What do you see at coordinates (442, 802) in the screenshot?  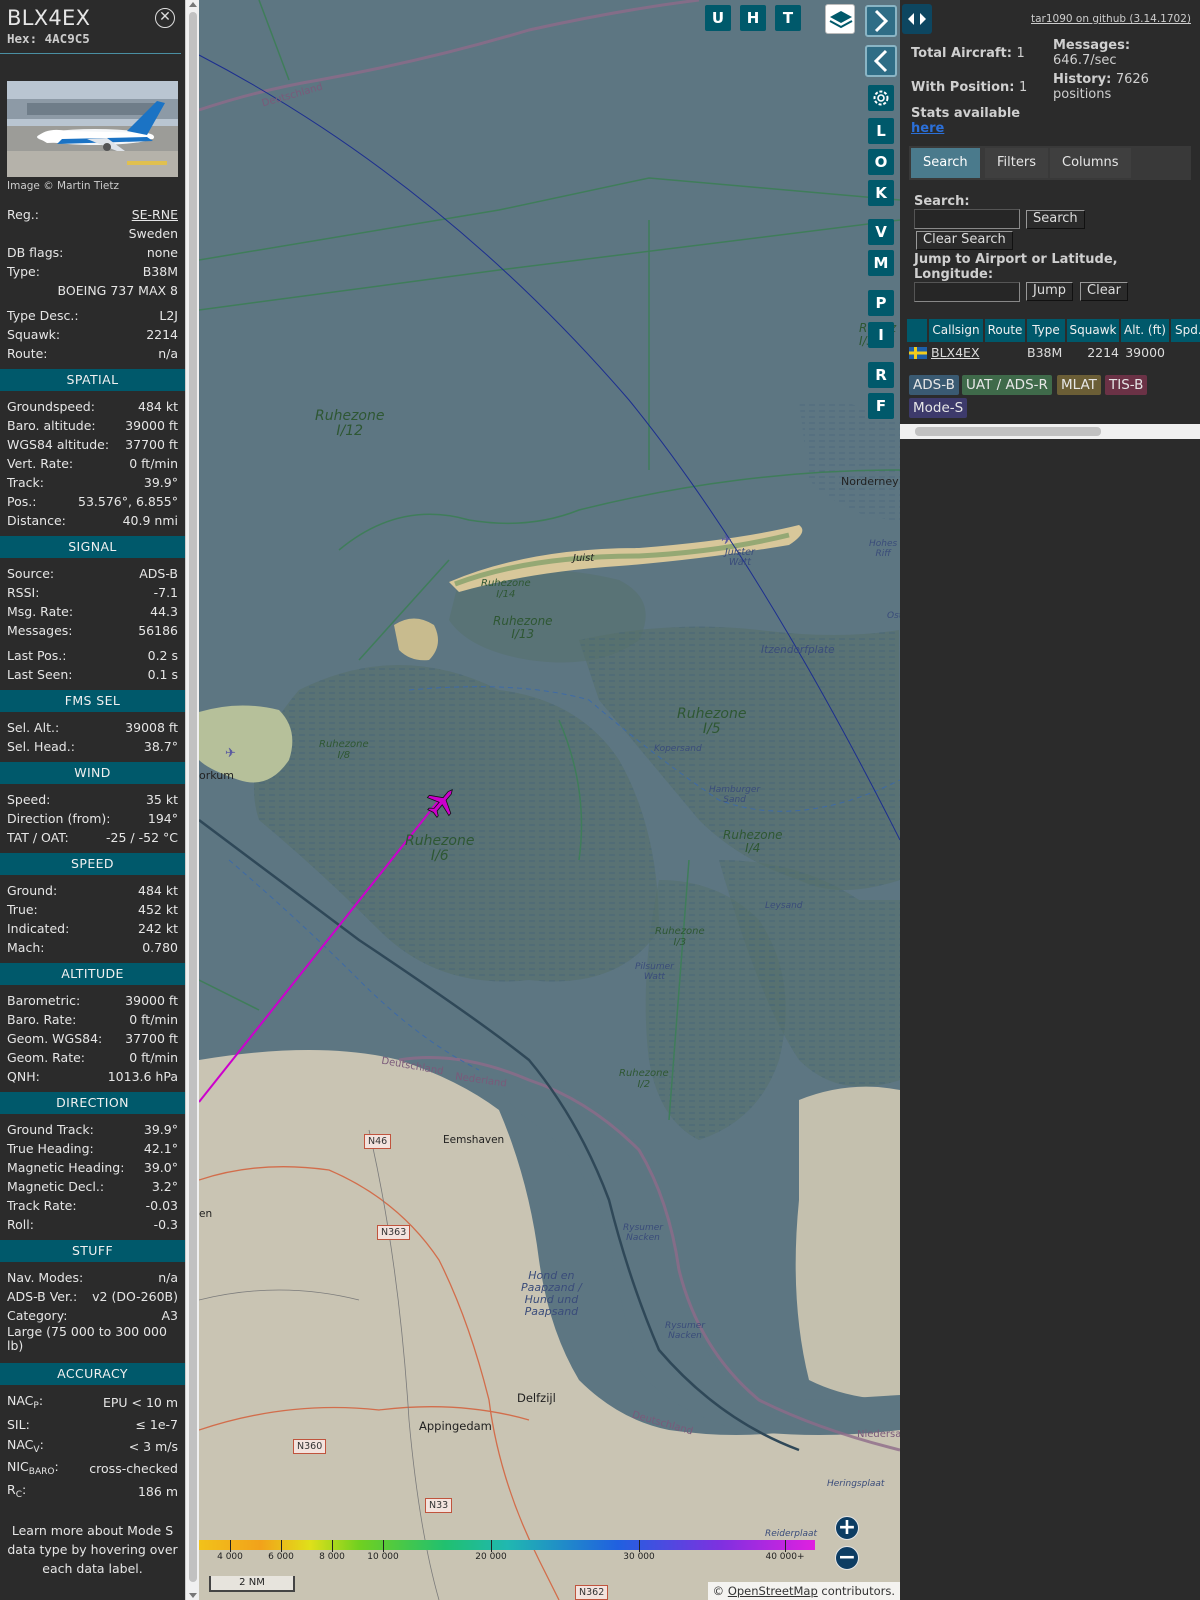 I see `aircraft-marker-icon` at bounding box center [442, 802].